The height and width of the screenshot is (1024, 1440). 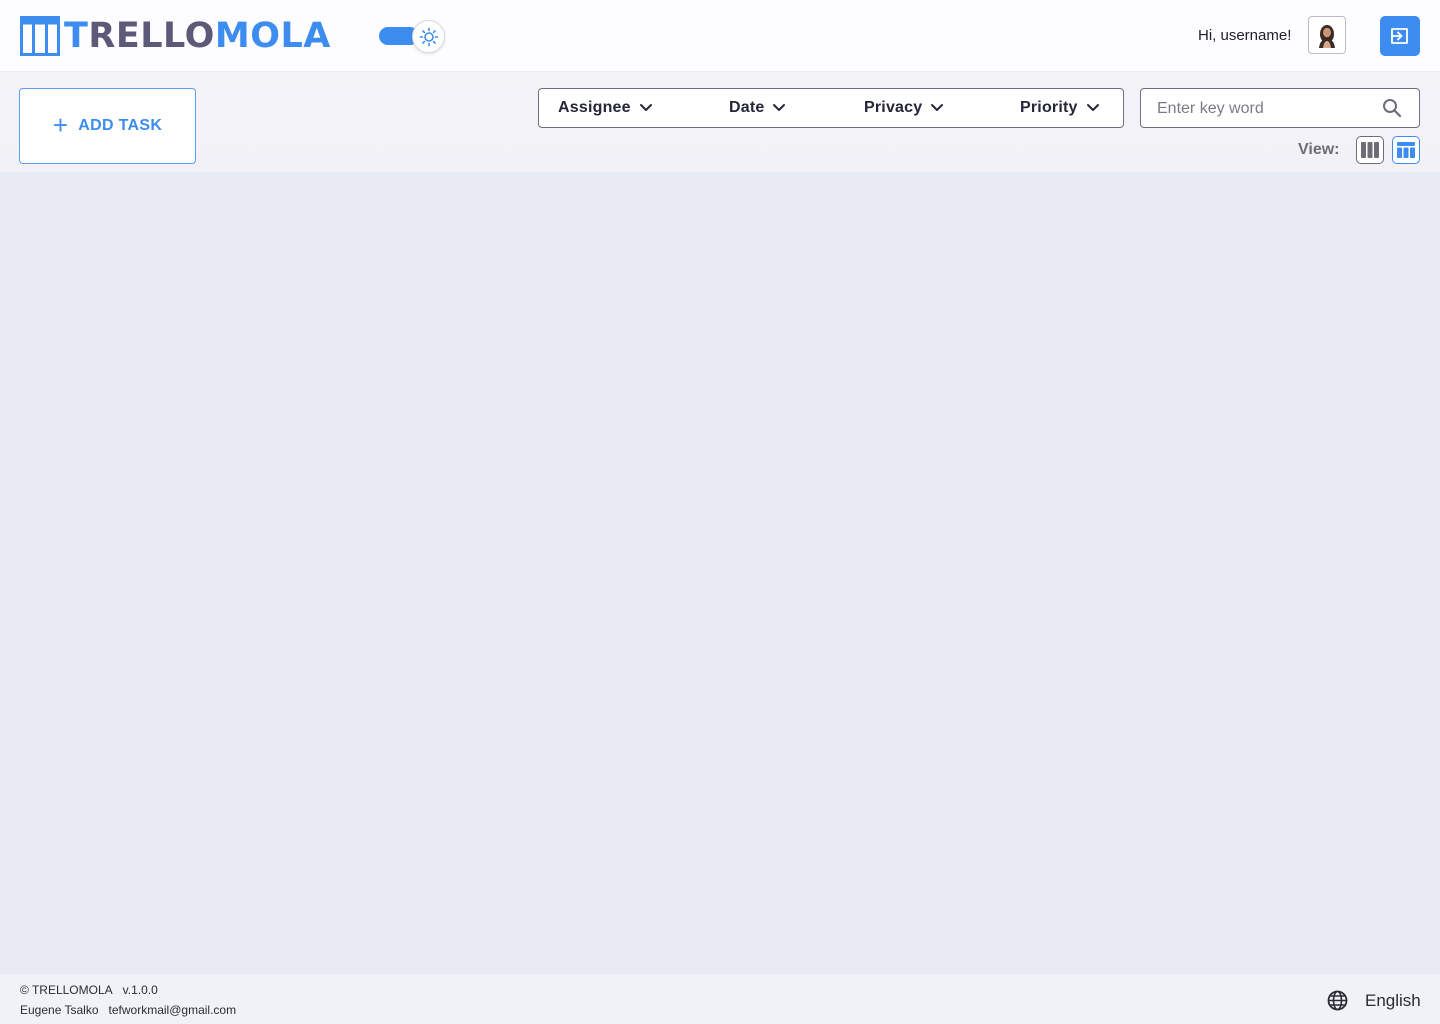 I want to click on language-selector: English, so click(x=1393, y=1001).